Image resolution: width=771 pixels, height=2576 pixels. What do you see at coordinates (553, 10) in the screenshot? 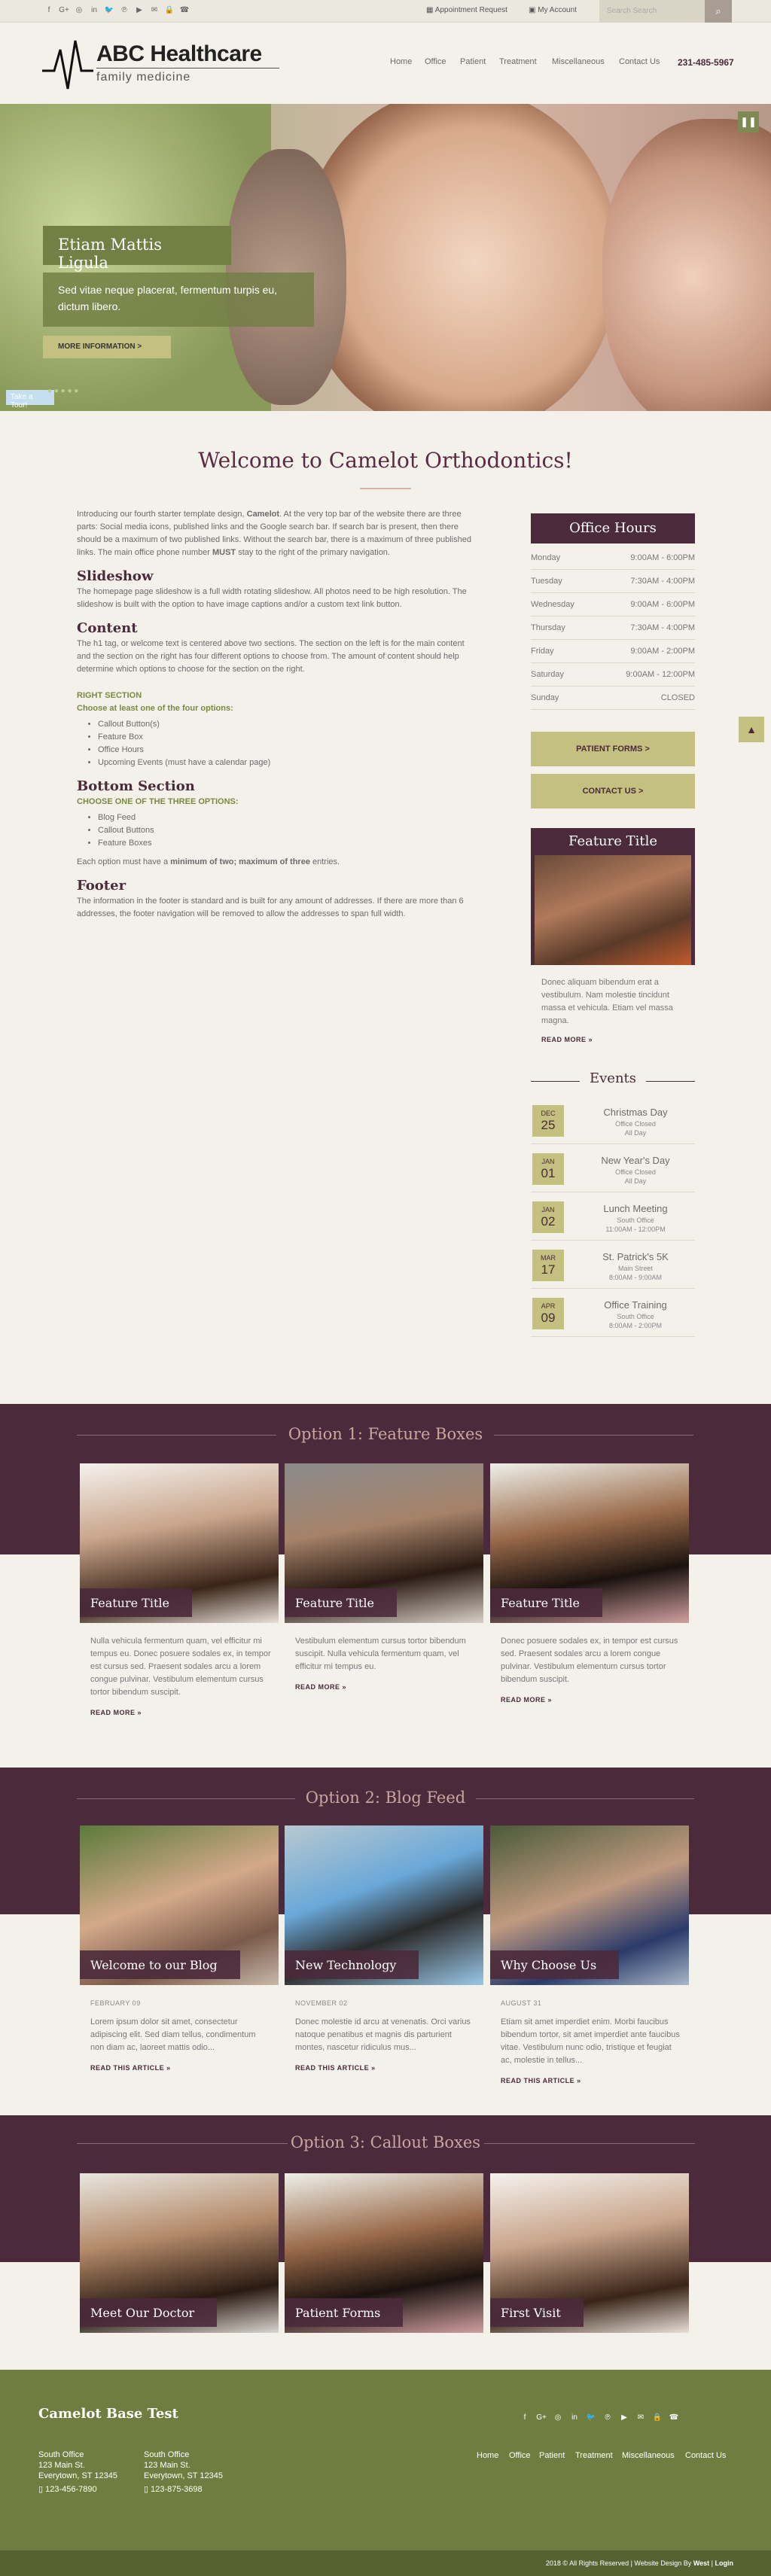
I see `my-account-link: ▣ My Account` at bounding box center [553, 10].